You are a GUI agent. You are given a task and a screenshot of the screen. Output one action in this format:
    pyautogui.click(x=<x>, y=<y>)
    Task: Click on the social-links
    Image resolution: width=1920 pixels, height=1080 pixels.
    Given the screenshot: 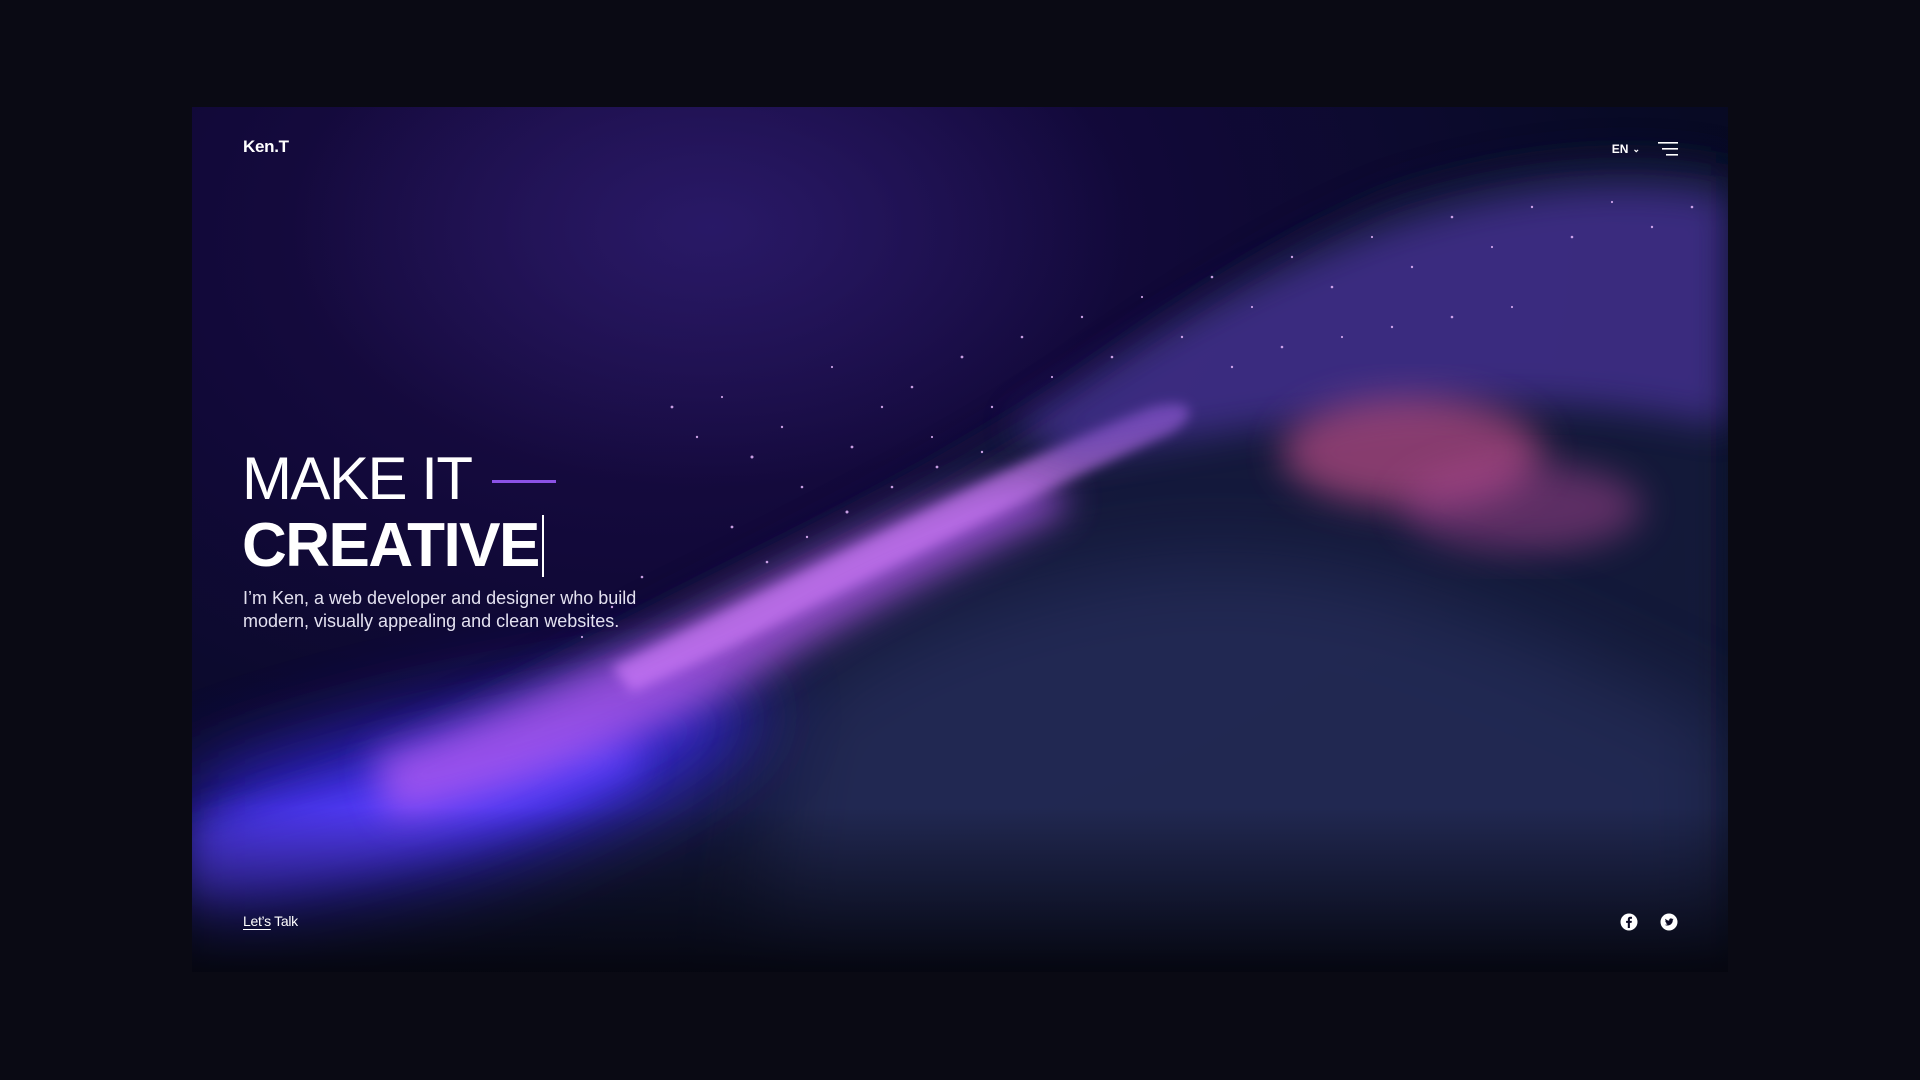 What is the action you would take?
    pyautogui.click(x=1649, y=922)
    